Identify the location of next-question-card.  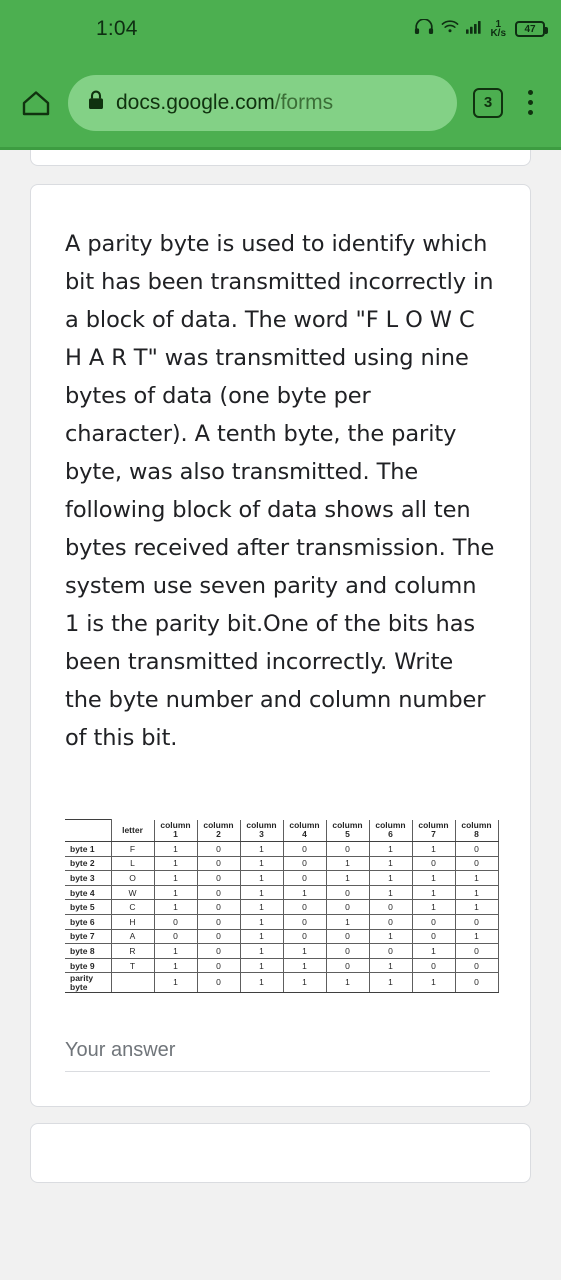
(280, 1152).